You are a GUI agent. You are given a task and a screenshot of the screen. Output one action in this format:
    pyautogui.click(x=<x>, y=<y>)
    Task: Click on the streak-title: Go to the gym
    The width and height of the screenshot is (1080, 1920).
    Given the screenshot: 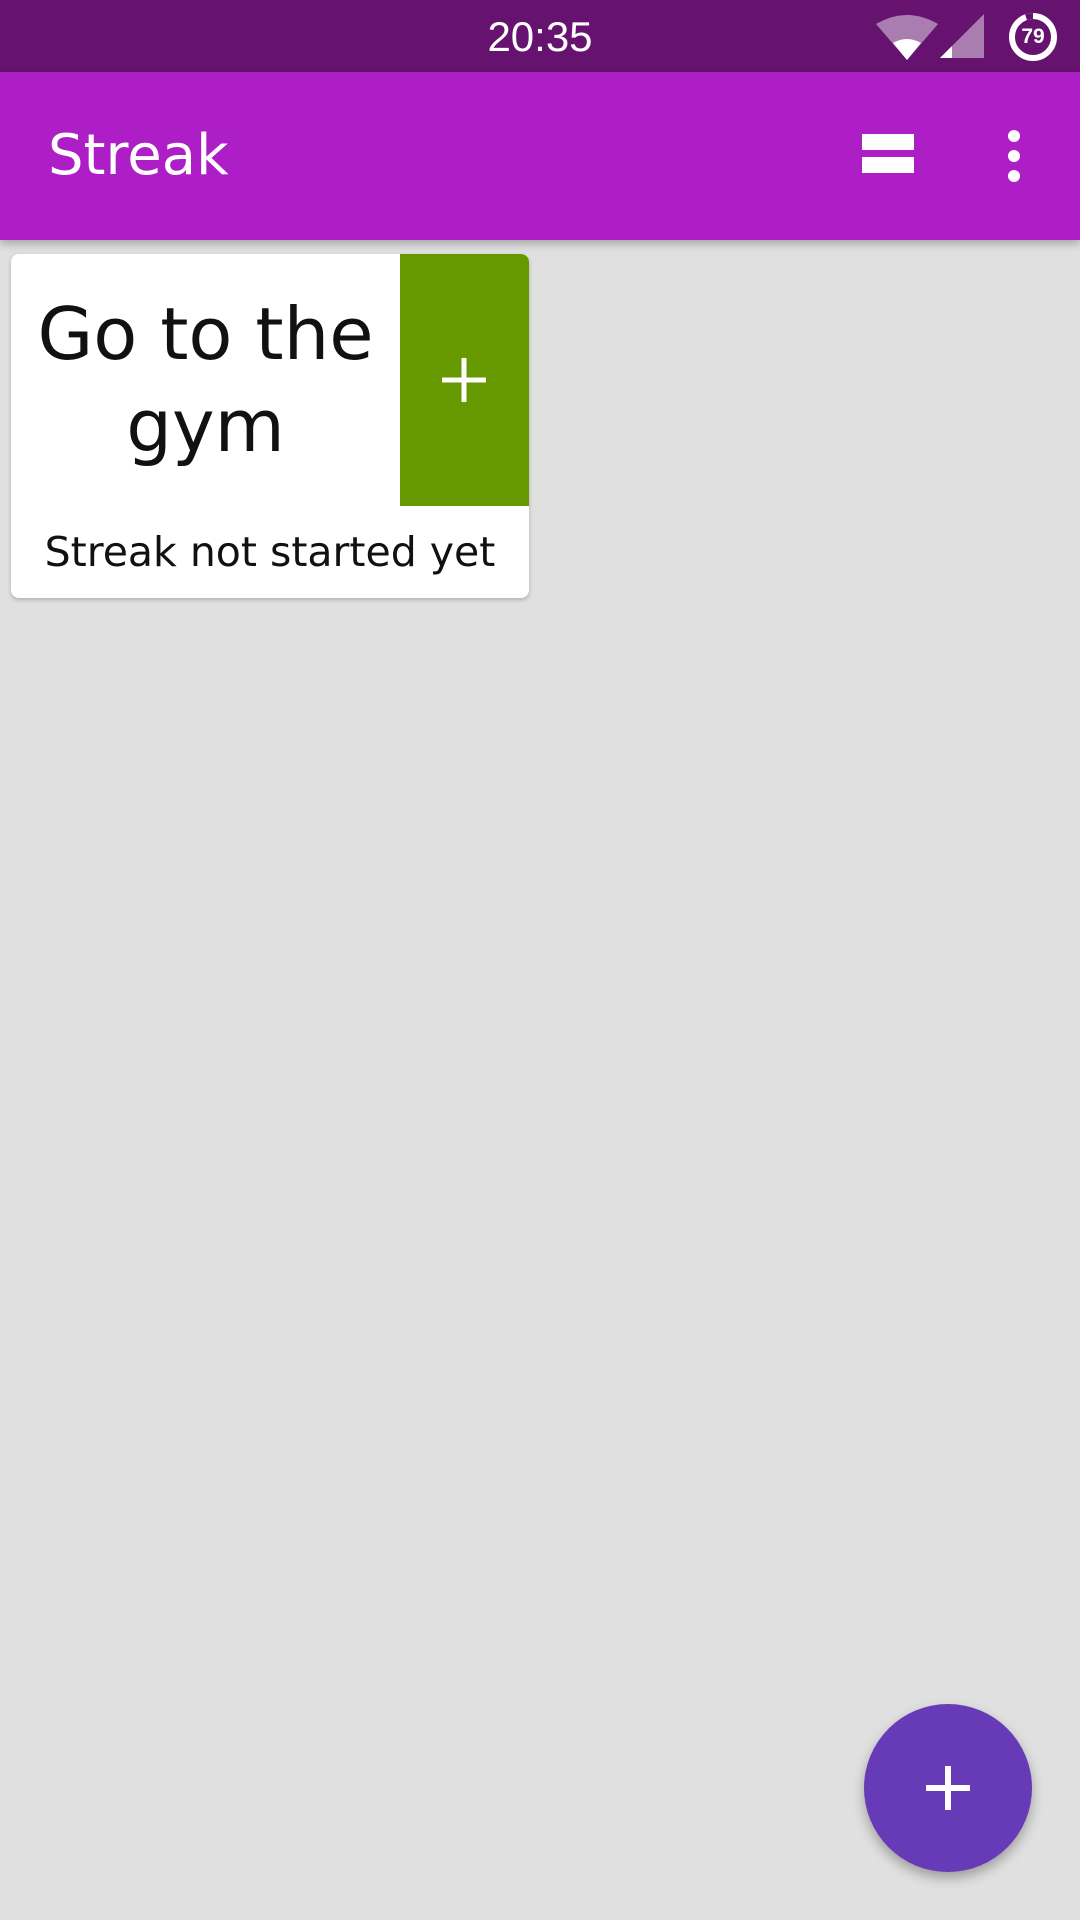 What is the action you would take?
    pyautogui.click(x=205, y=380)
    